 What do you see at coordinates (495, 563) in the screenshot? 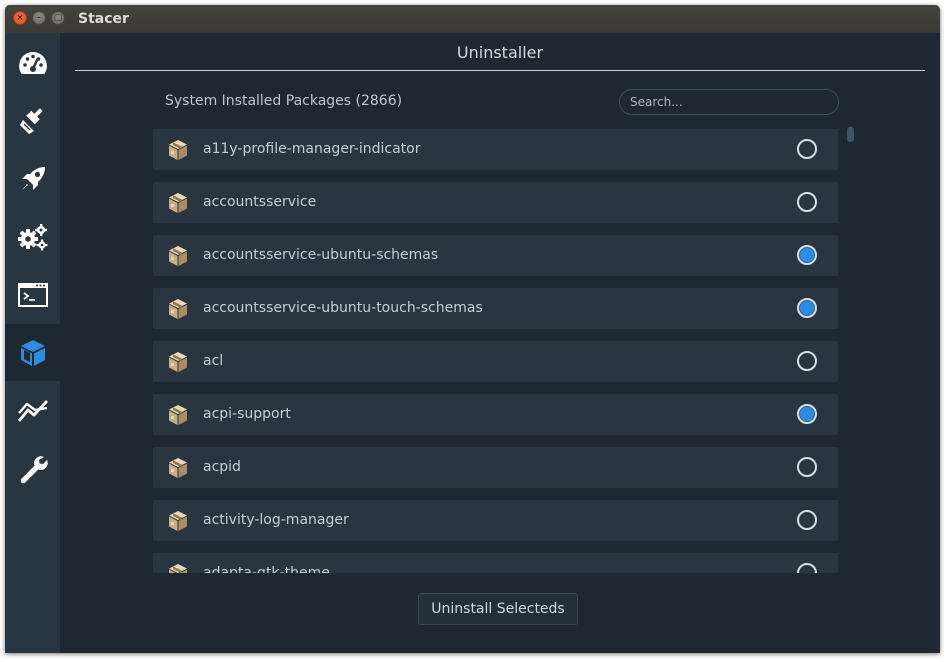
I see `package-row: adapta-gtk-theme` at bounding box center [495, 563].